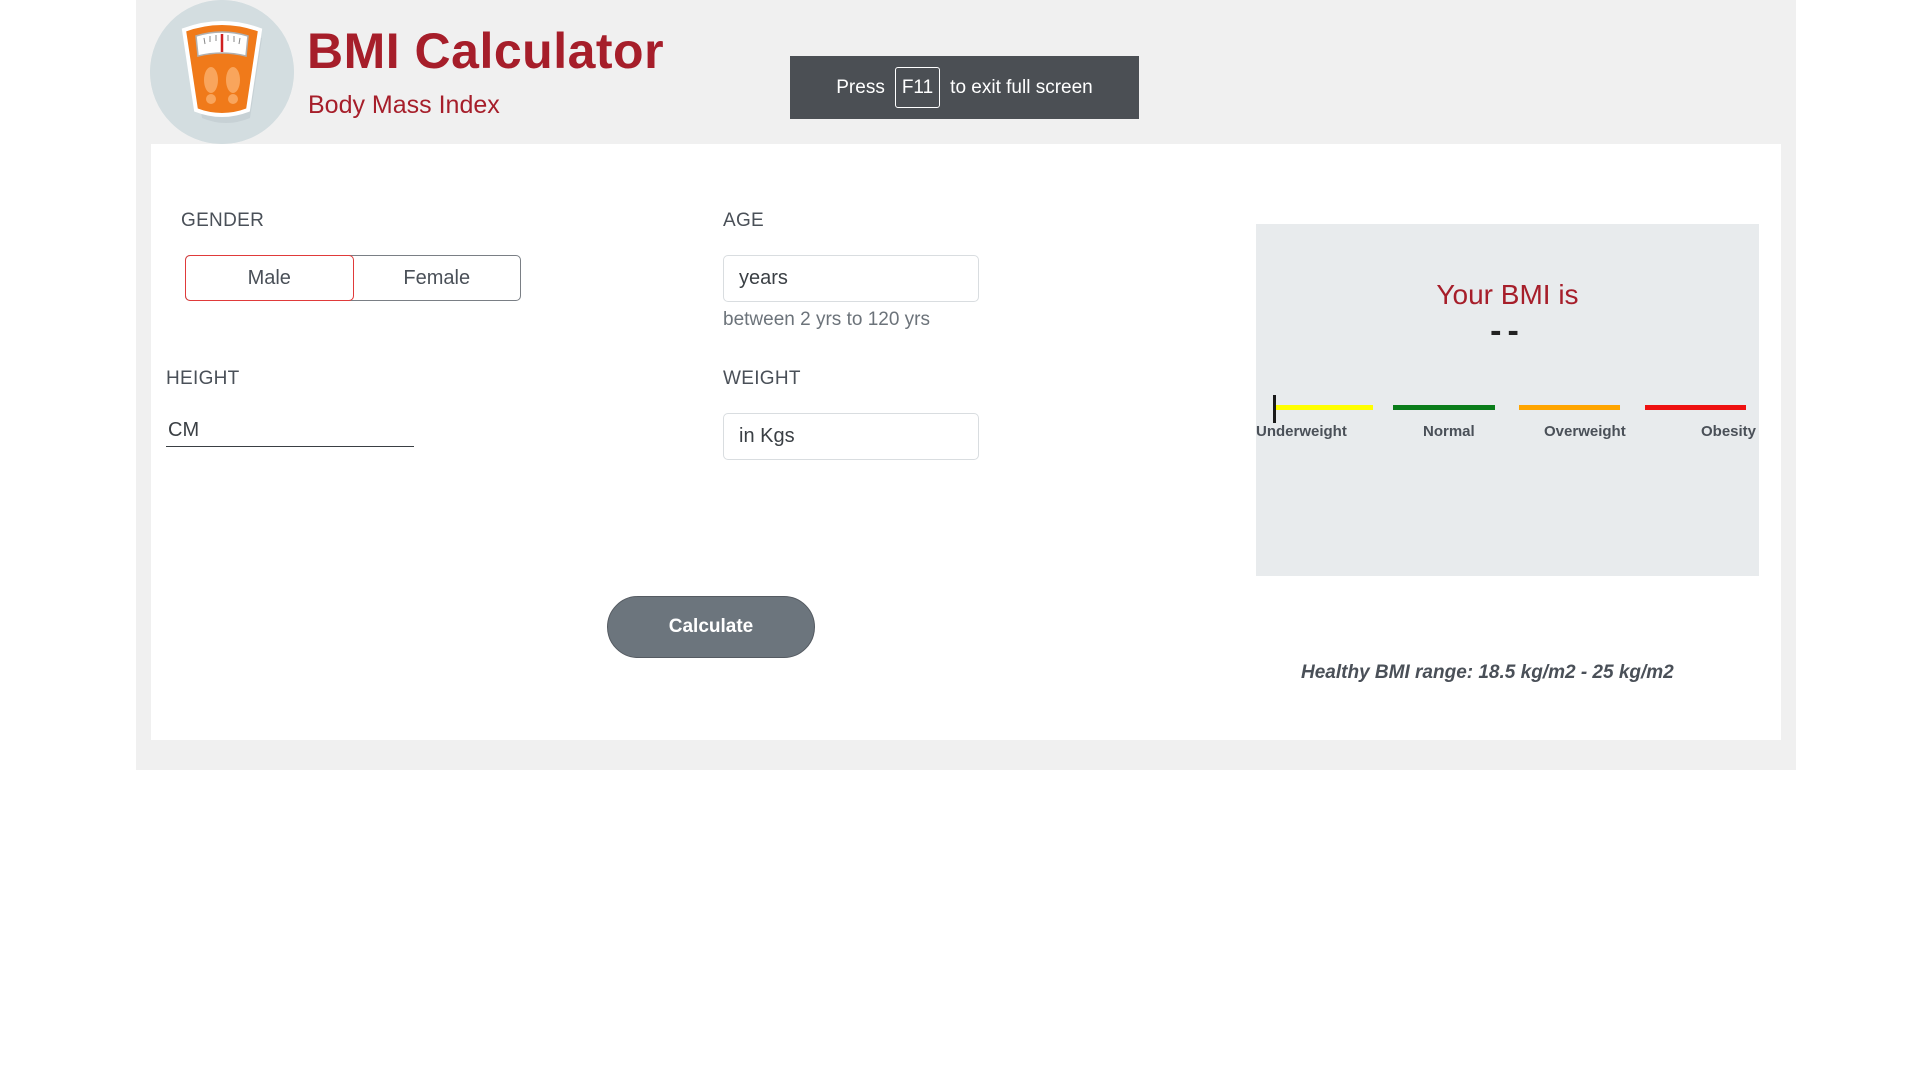  I want to click on weight-input, so click(851, 436).